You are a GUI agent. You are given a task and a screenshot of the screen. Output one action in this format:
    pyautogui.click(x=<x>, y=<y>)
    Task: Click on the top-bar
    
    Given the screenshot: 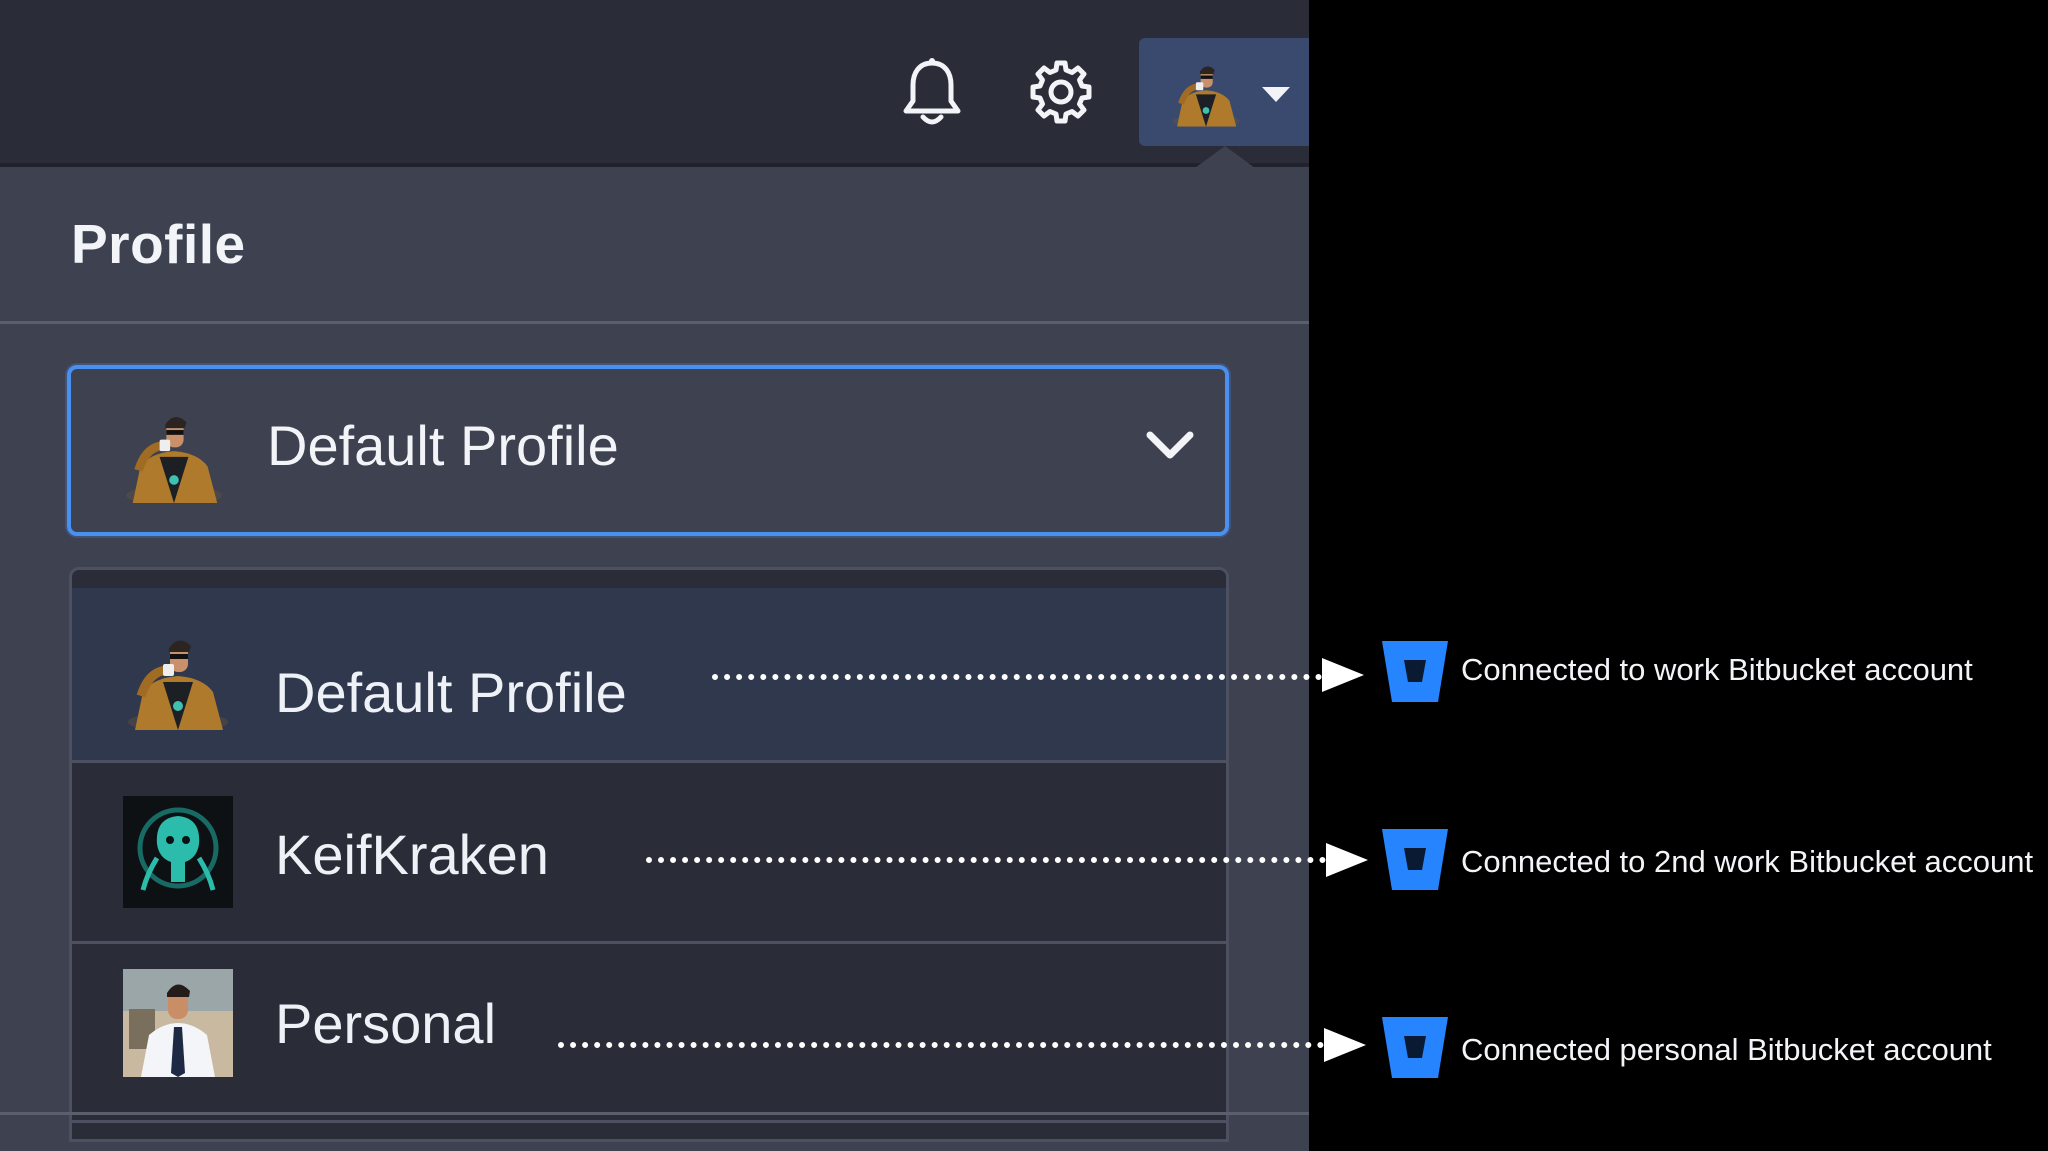 What is the action you would take?
    pyautogui.click(x=654, y=83)
    